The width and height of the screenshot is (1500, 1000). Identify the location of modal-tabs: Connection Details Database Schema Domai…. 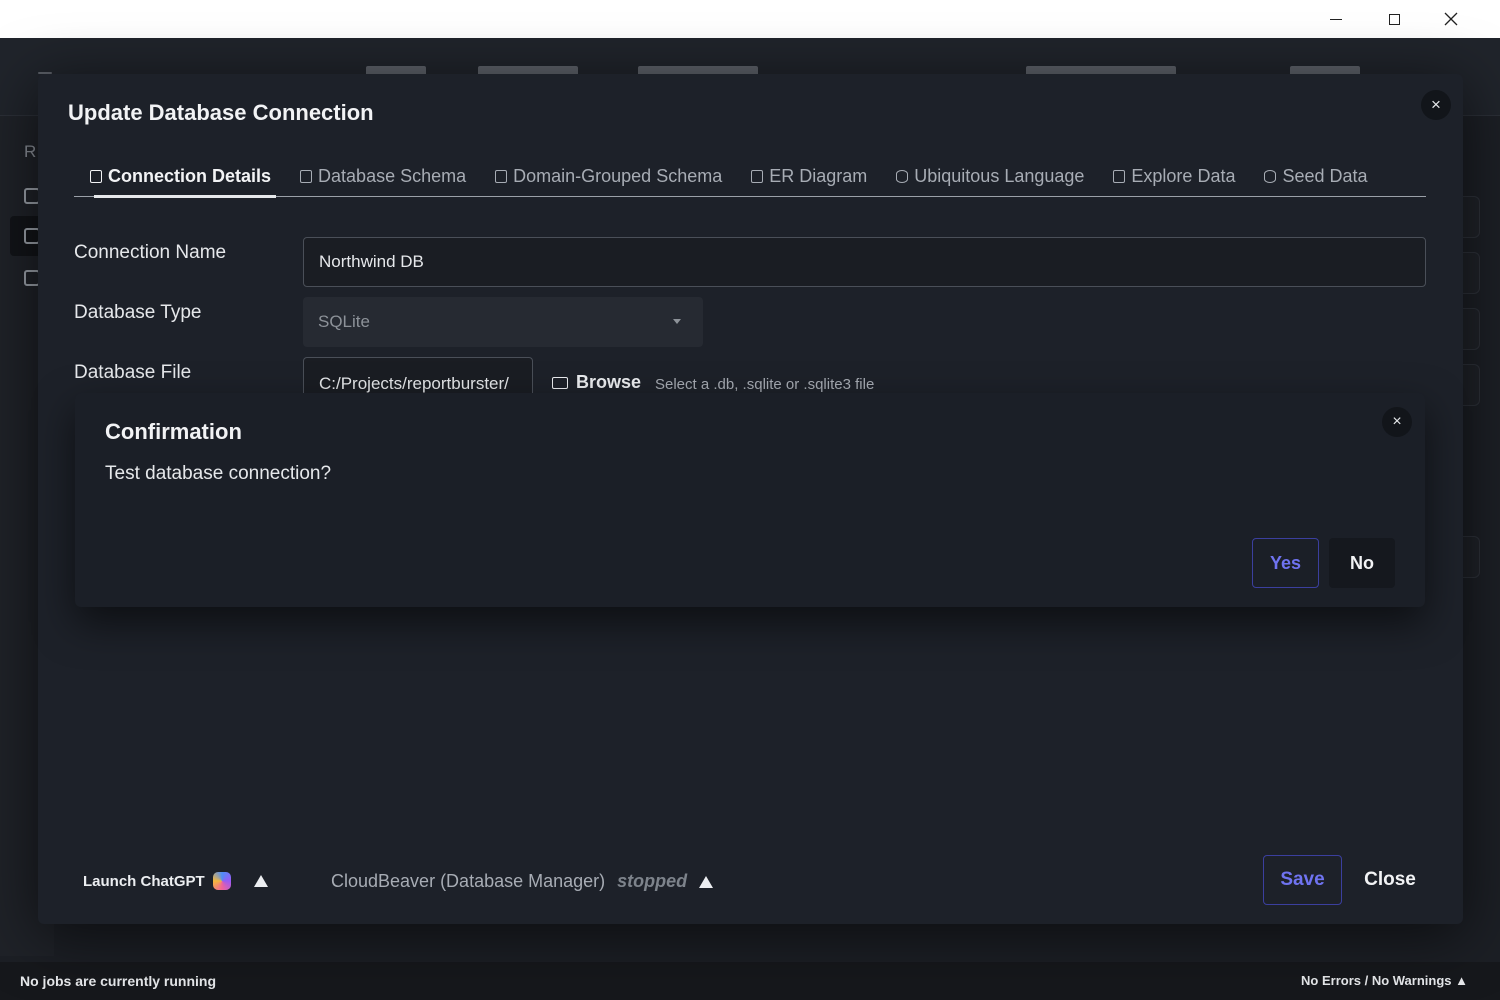
(750, 177).